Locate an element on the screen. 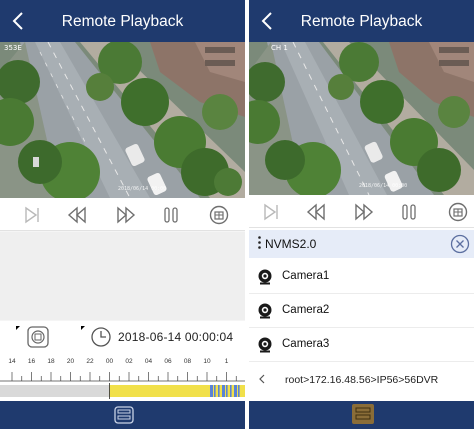  timeline-track is located at coordinates (122, 384).